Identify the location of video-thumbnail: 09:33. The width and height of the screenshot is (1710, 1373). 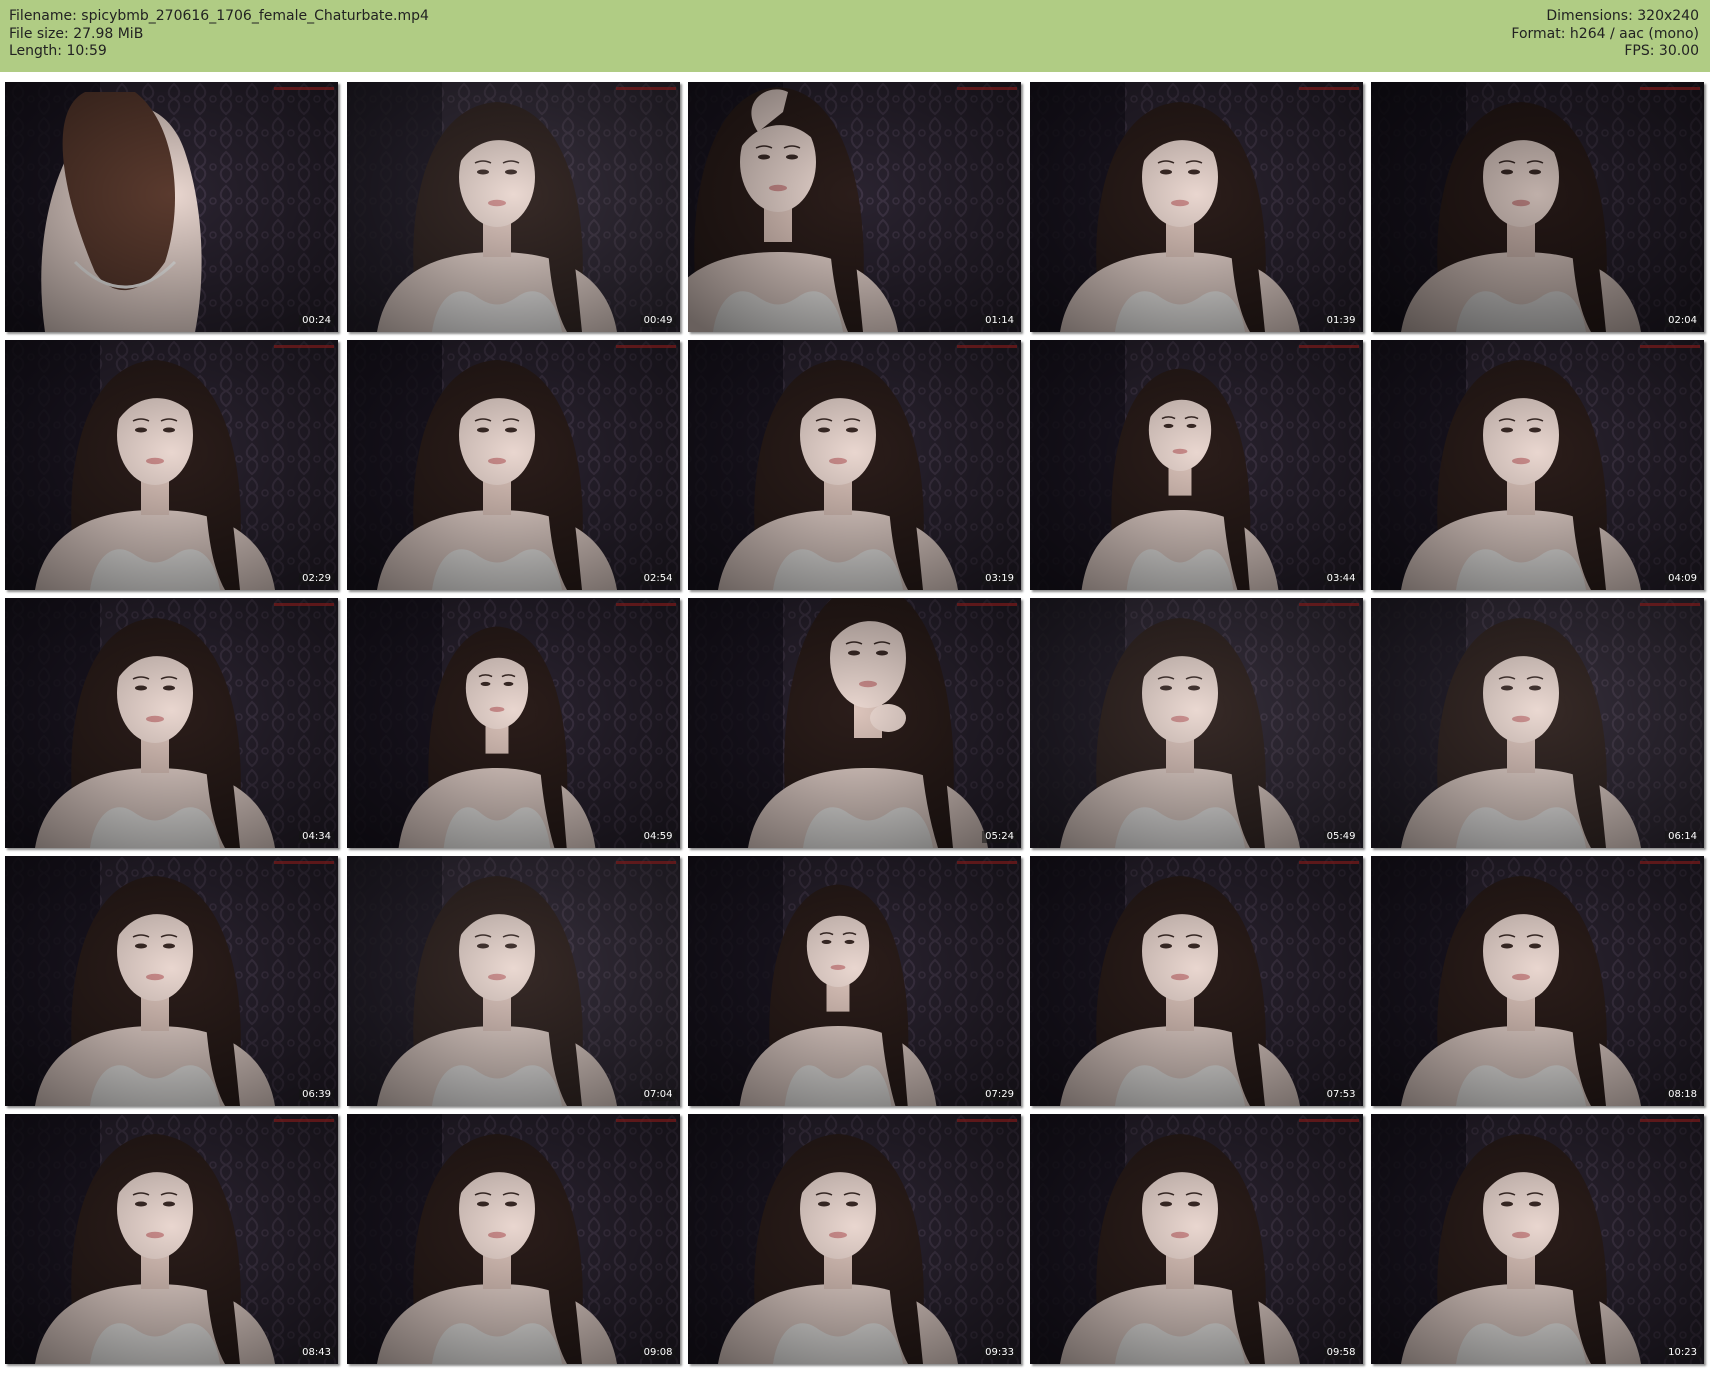
(854, 1239).